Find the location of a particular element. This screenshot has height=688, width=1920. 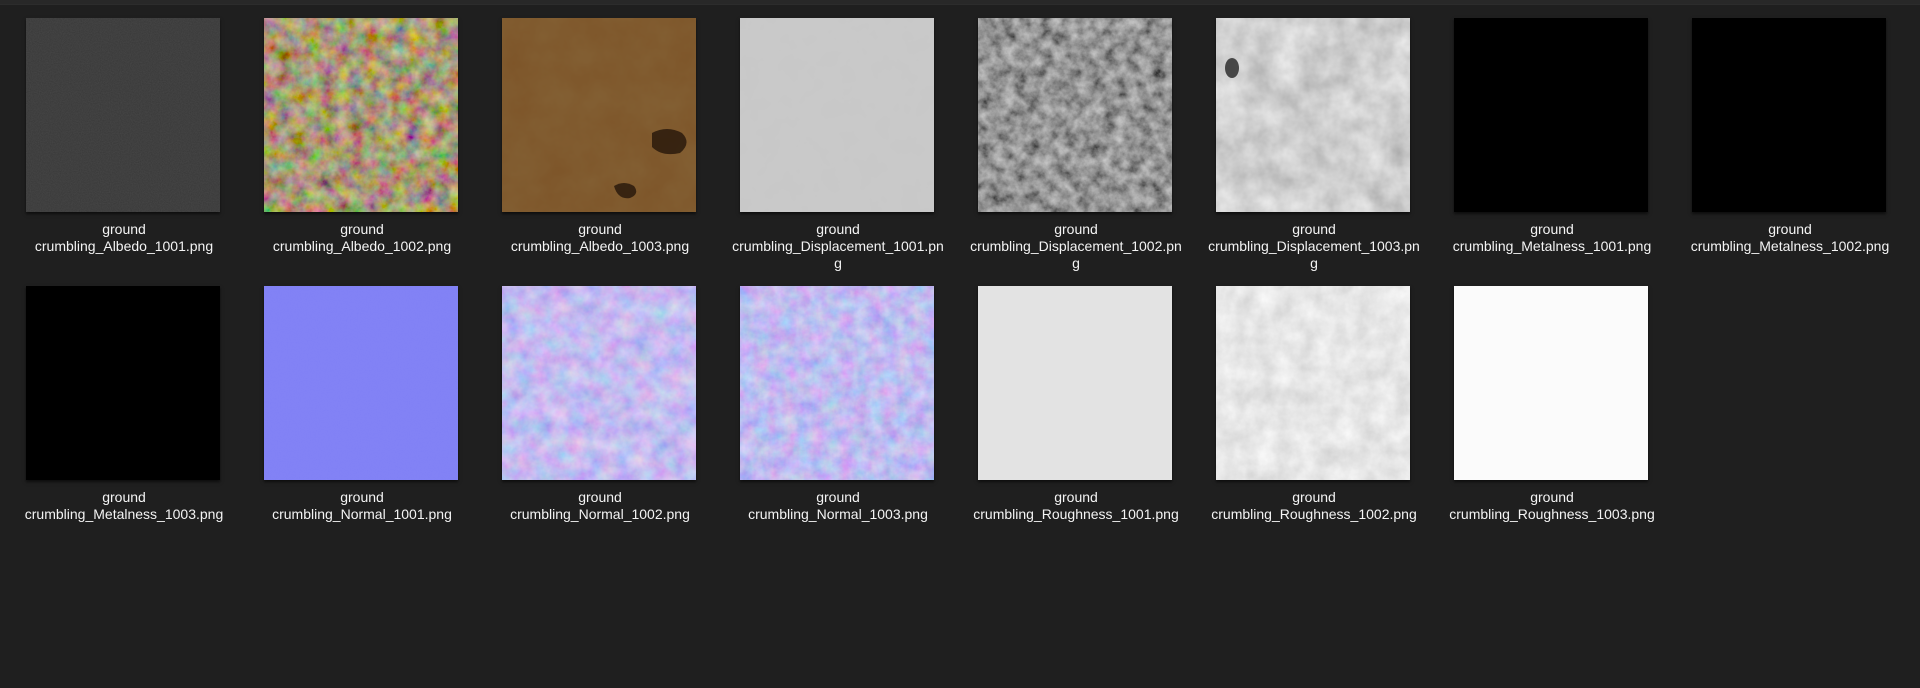

file-name: ground crumbling_Roughness_1003.png is located at coordinates (1552, 505).